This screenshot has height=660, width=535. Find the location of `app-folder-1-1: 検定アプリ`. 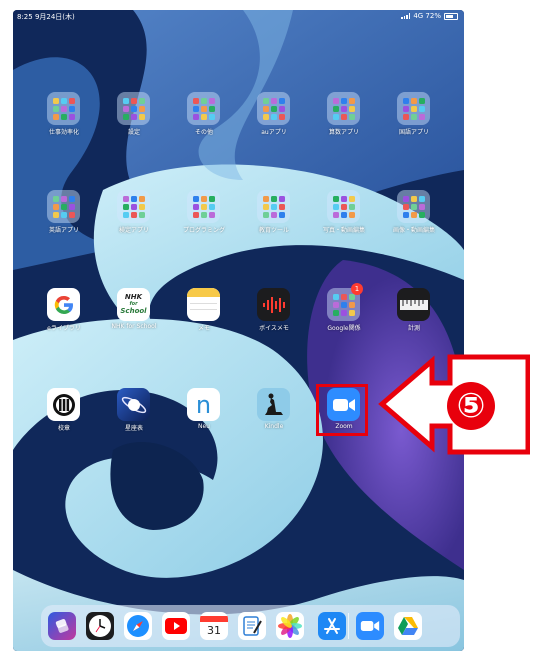

app-folder-1-1: 検定アプリ is located at coordinates (134, 216).